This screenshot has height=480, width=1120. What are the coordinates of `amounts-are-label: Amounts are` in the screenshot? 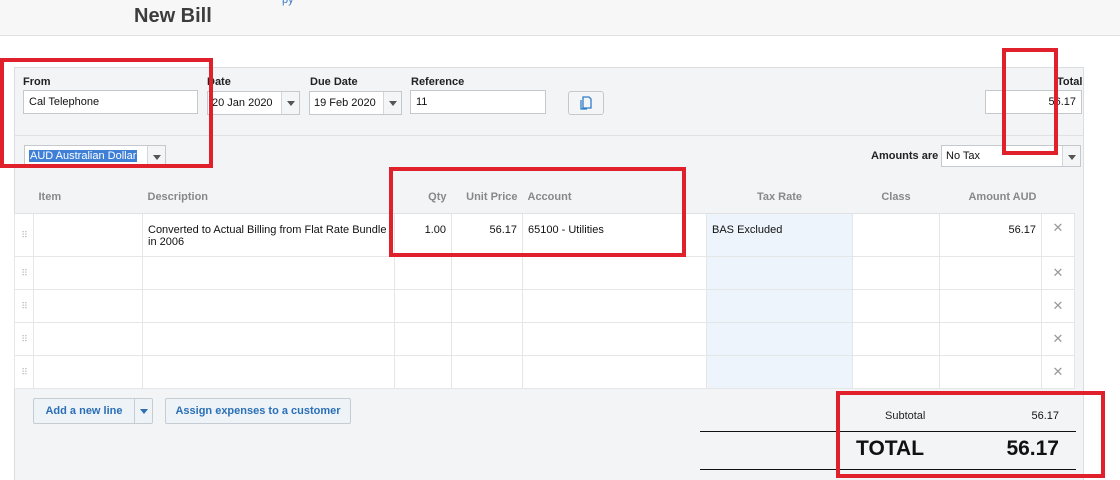 It's located at (905, 156).